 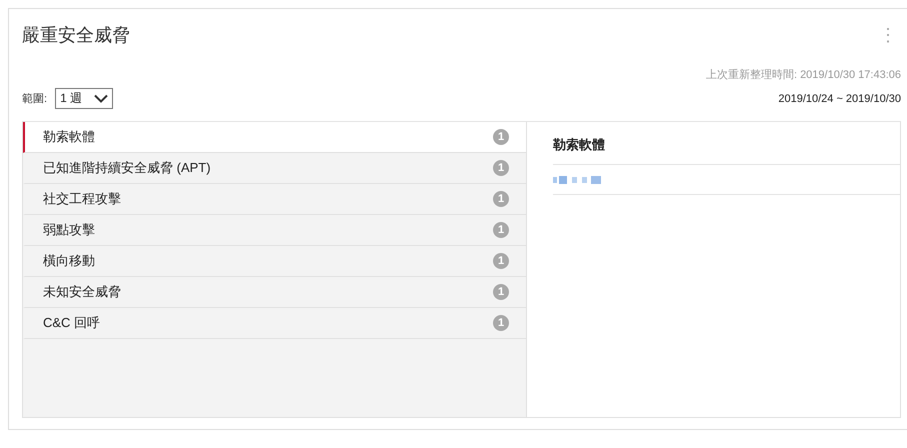 I want to click on range-label: 範圍:, so click(x=35, y=99).